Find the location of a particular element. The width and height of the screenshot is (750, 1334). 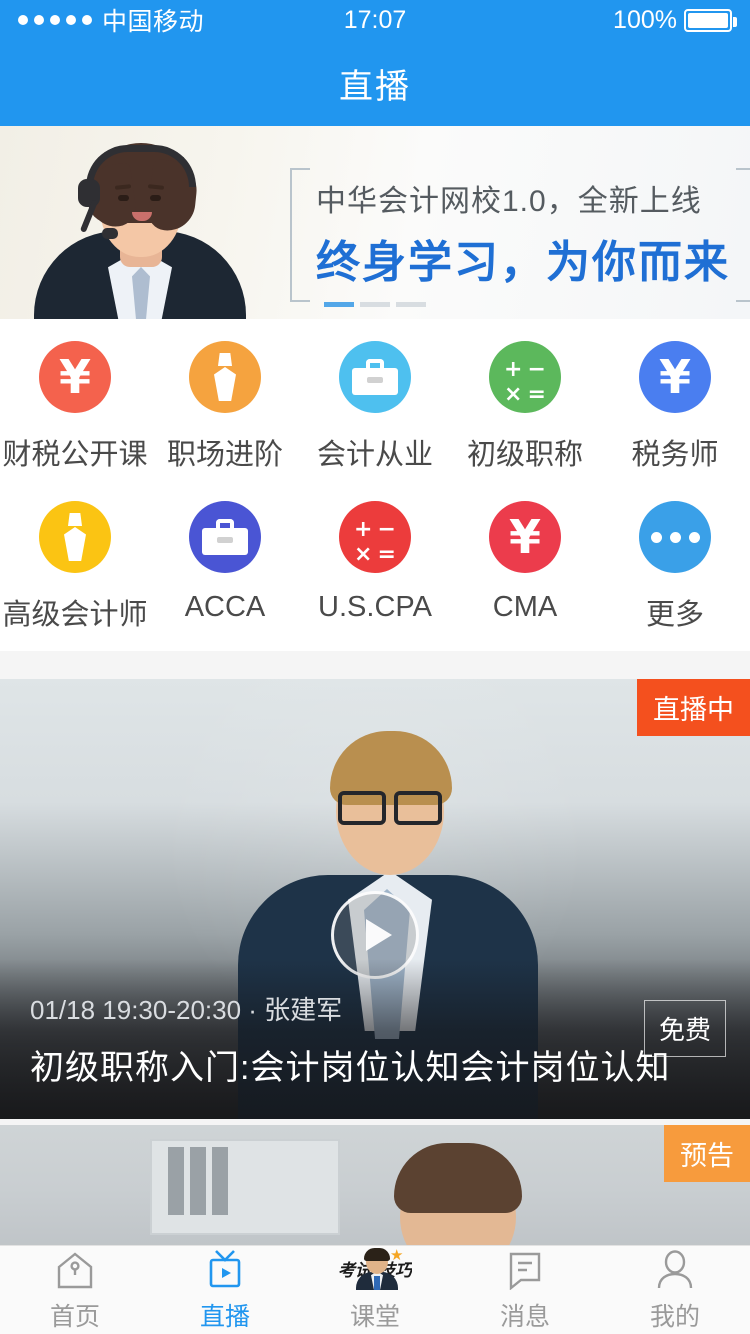

banner-line-1: 中华会计网校1.0，全新上线 is located at coordinates (509, 201).